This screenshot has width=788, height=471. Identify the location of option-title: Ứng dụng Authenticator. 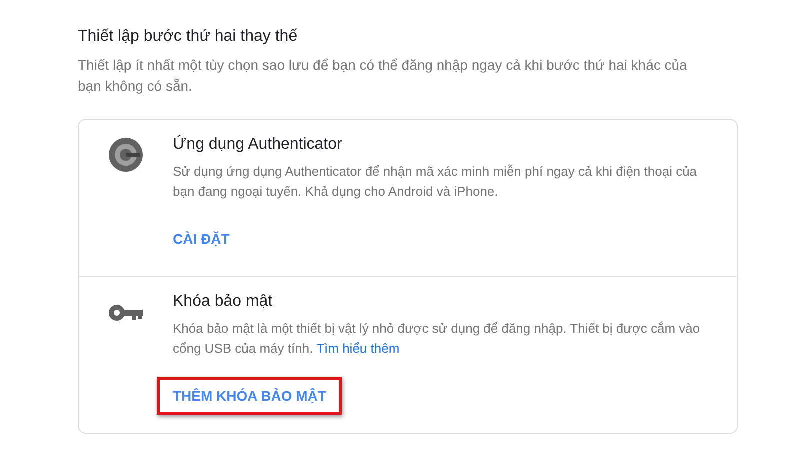
(258, 145).